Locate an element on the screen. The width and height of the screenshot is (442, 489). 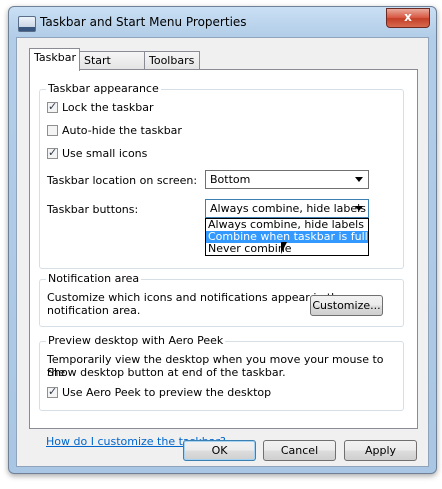
close-icon: x is located at coordinates (408, 17).